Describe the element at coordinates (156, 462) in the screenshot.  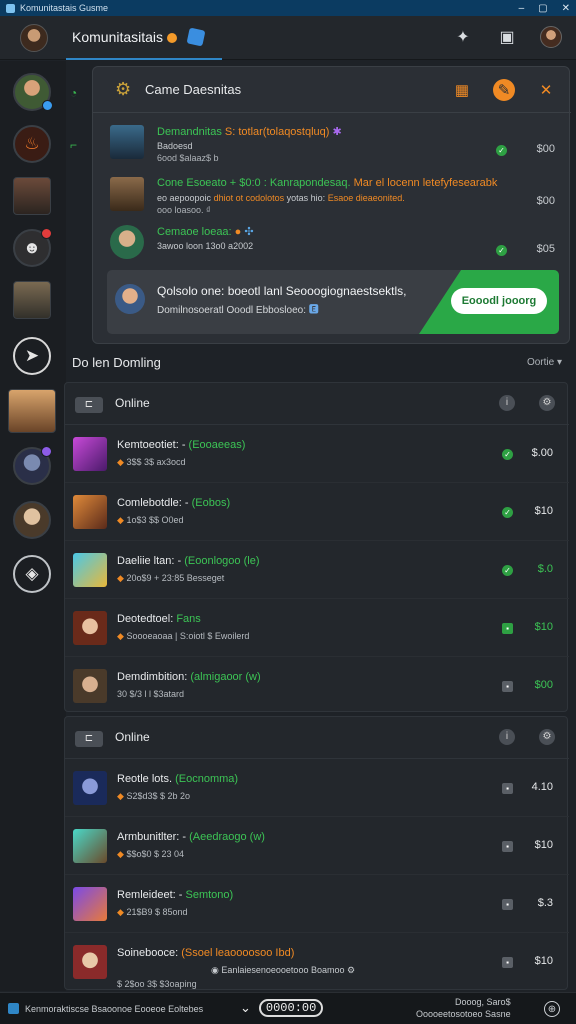
I see `friend-subtext: 3$$ 3$ ax3ocd` at that location.